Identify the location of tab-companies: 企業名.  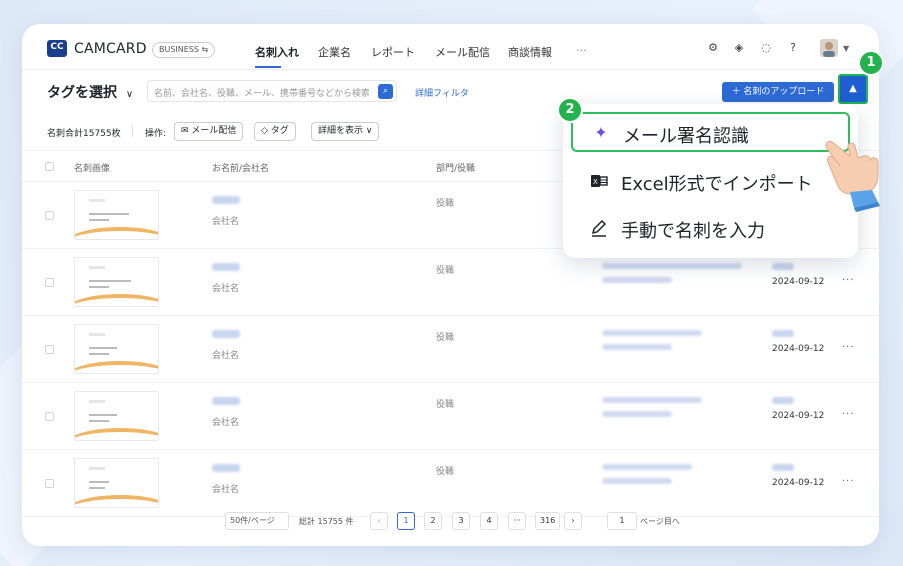
(334, 52).